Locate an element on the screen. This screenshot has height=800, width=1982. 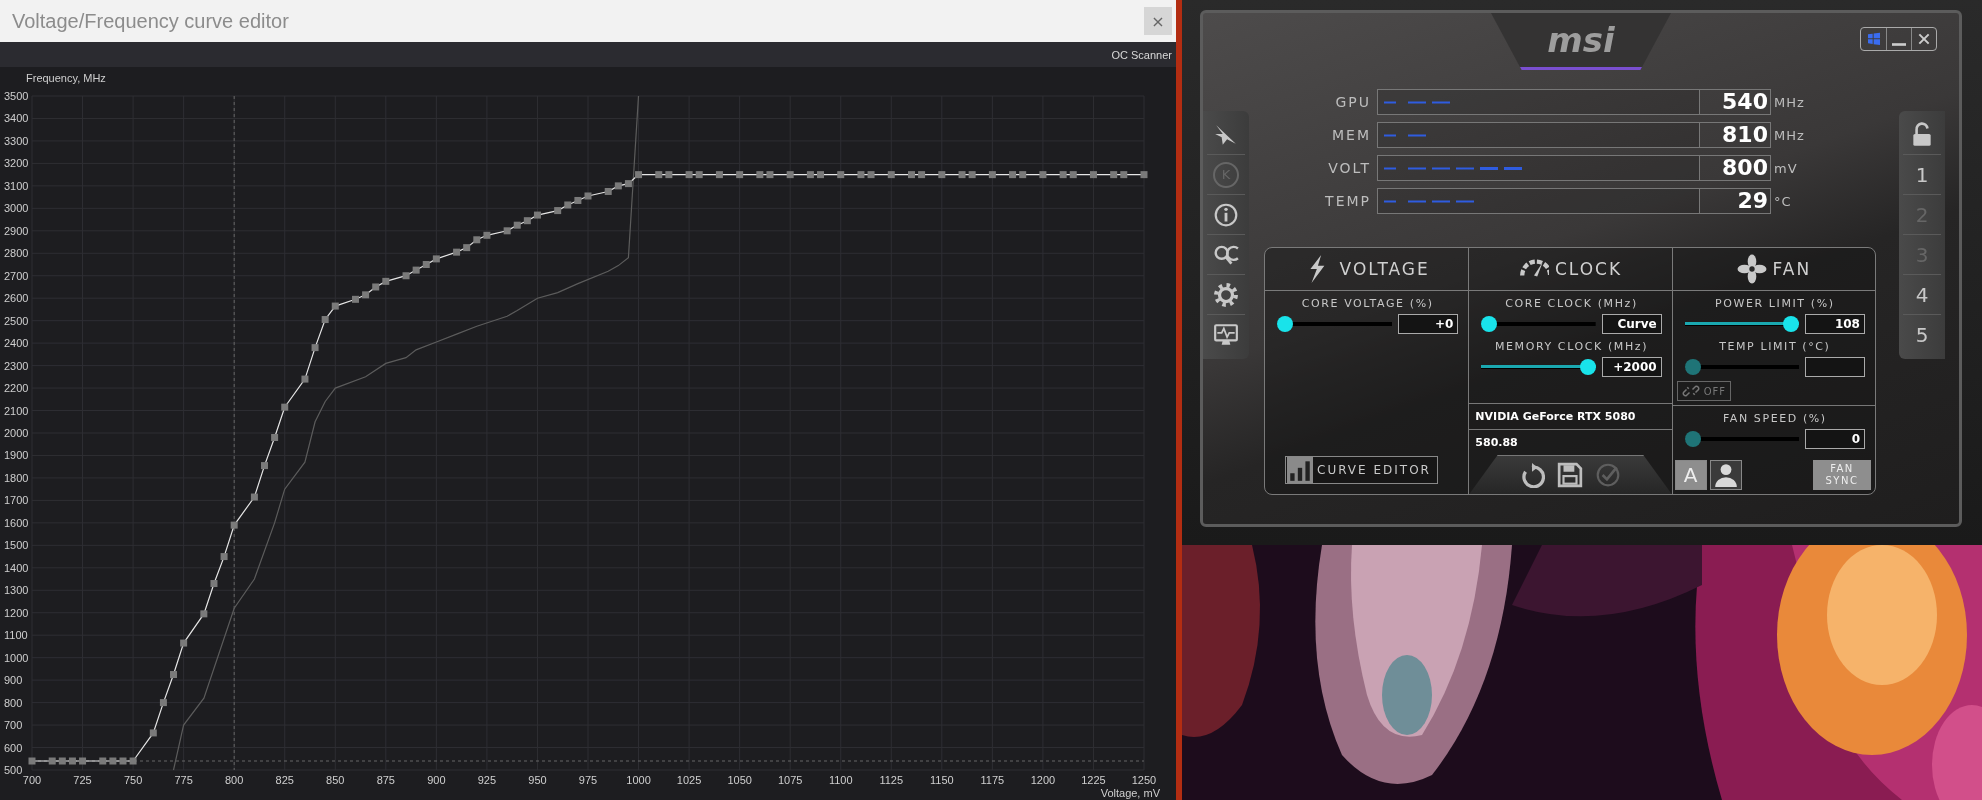
settings-icon is located at coordinates (1226, 294).